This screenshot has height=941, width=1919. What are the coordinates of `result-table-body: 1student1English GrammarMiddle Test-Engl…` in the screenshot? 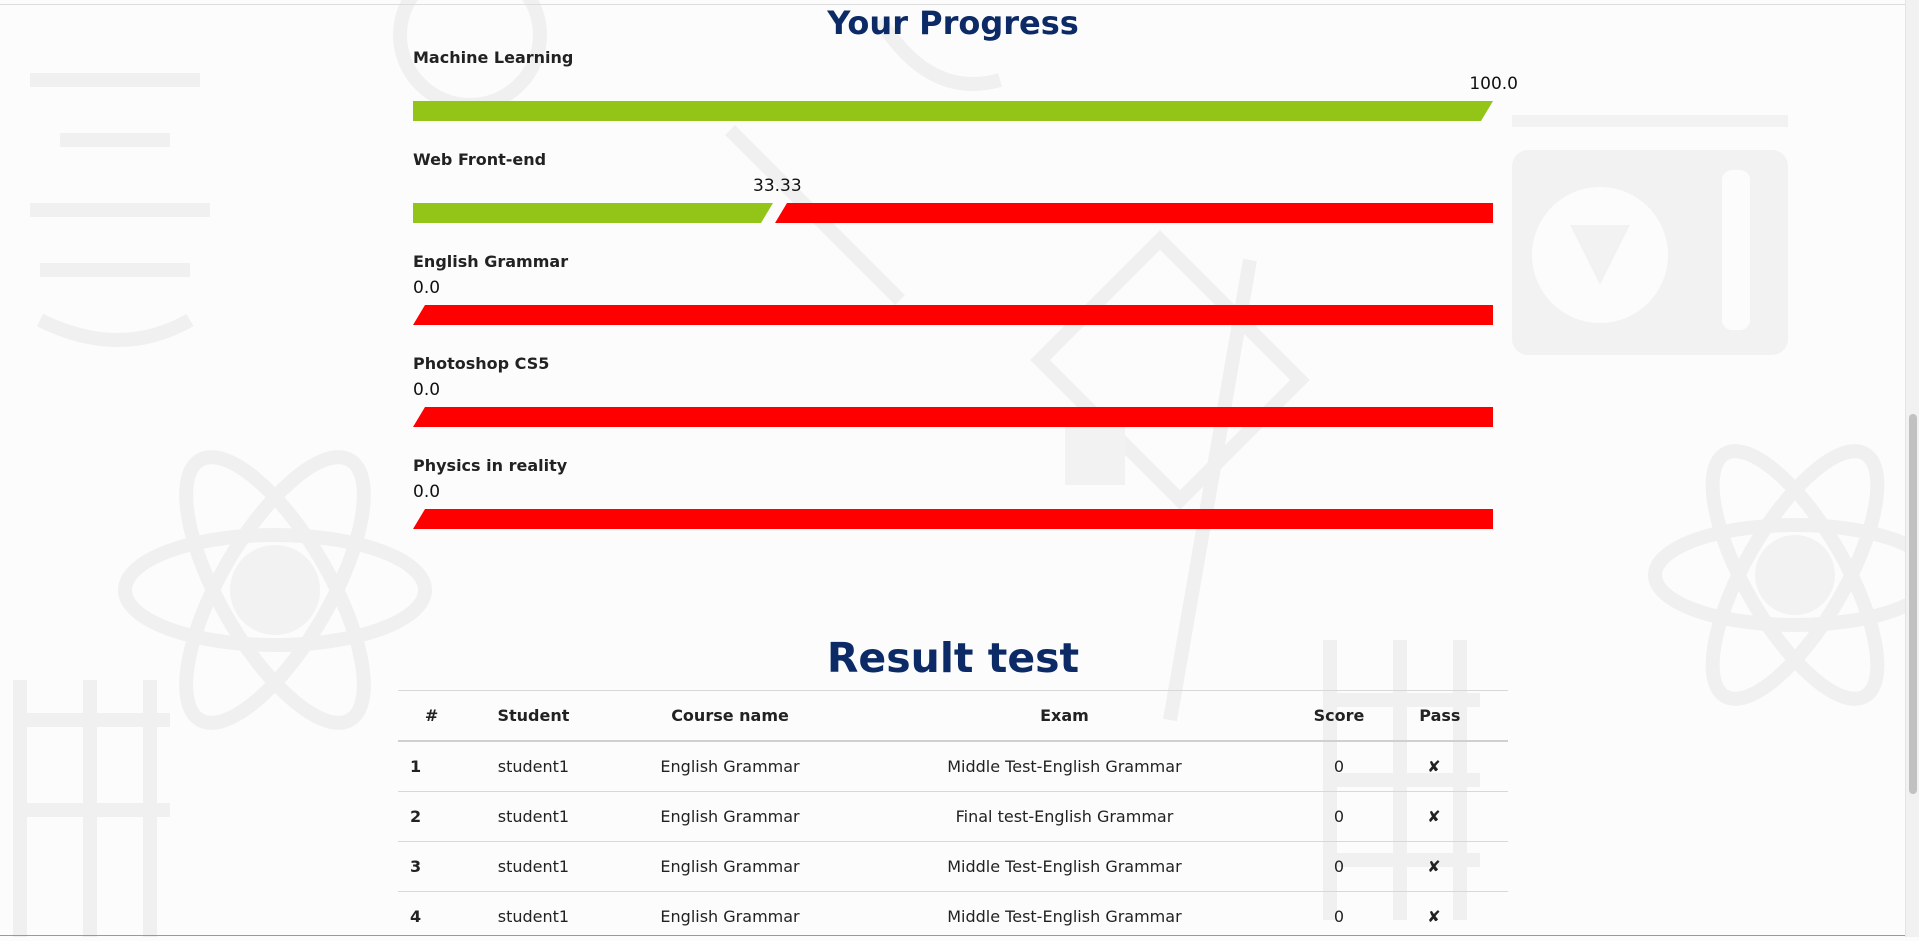 It's located at (953, 841).